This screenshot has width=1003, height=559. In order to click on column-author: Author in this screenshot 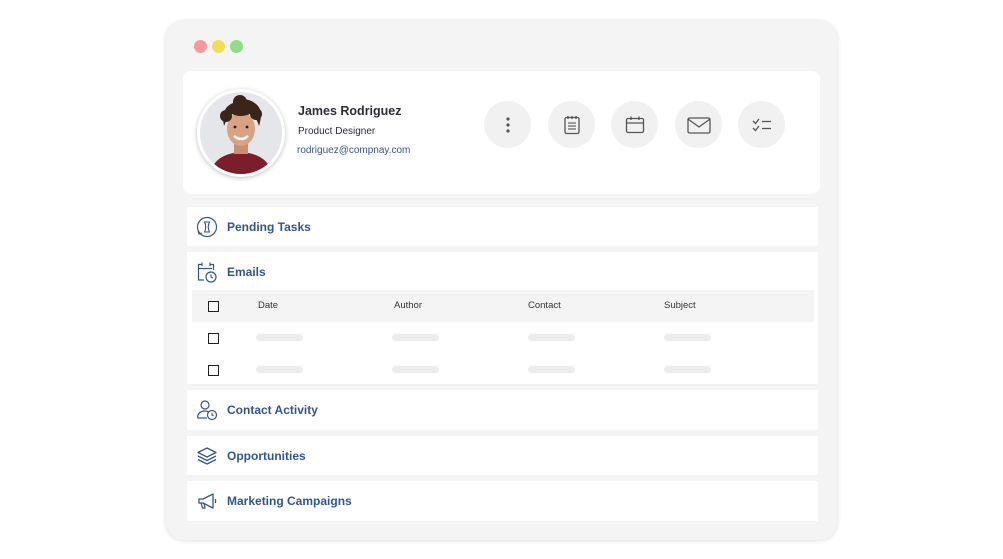, I will do `click(408, 305)`.